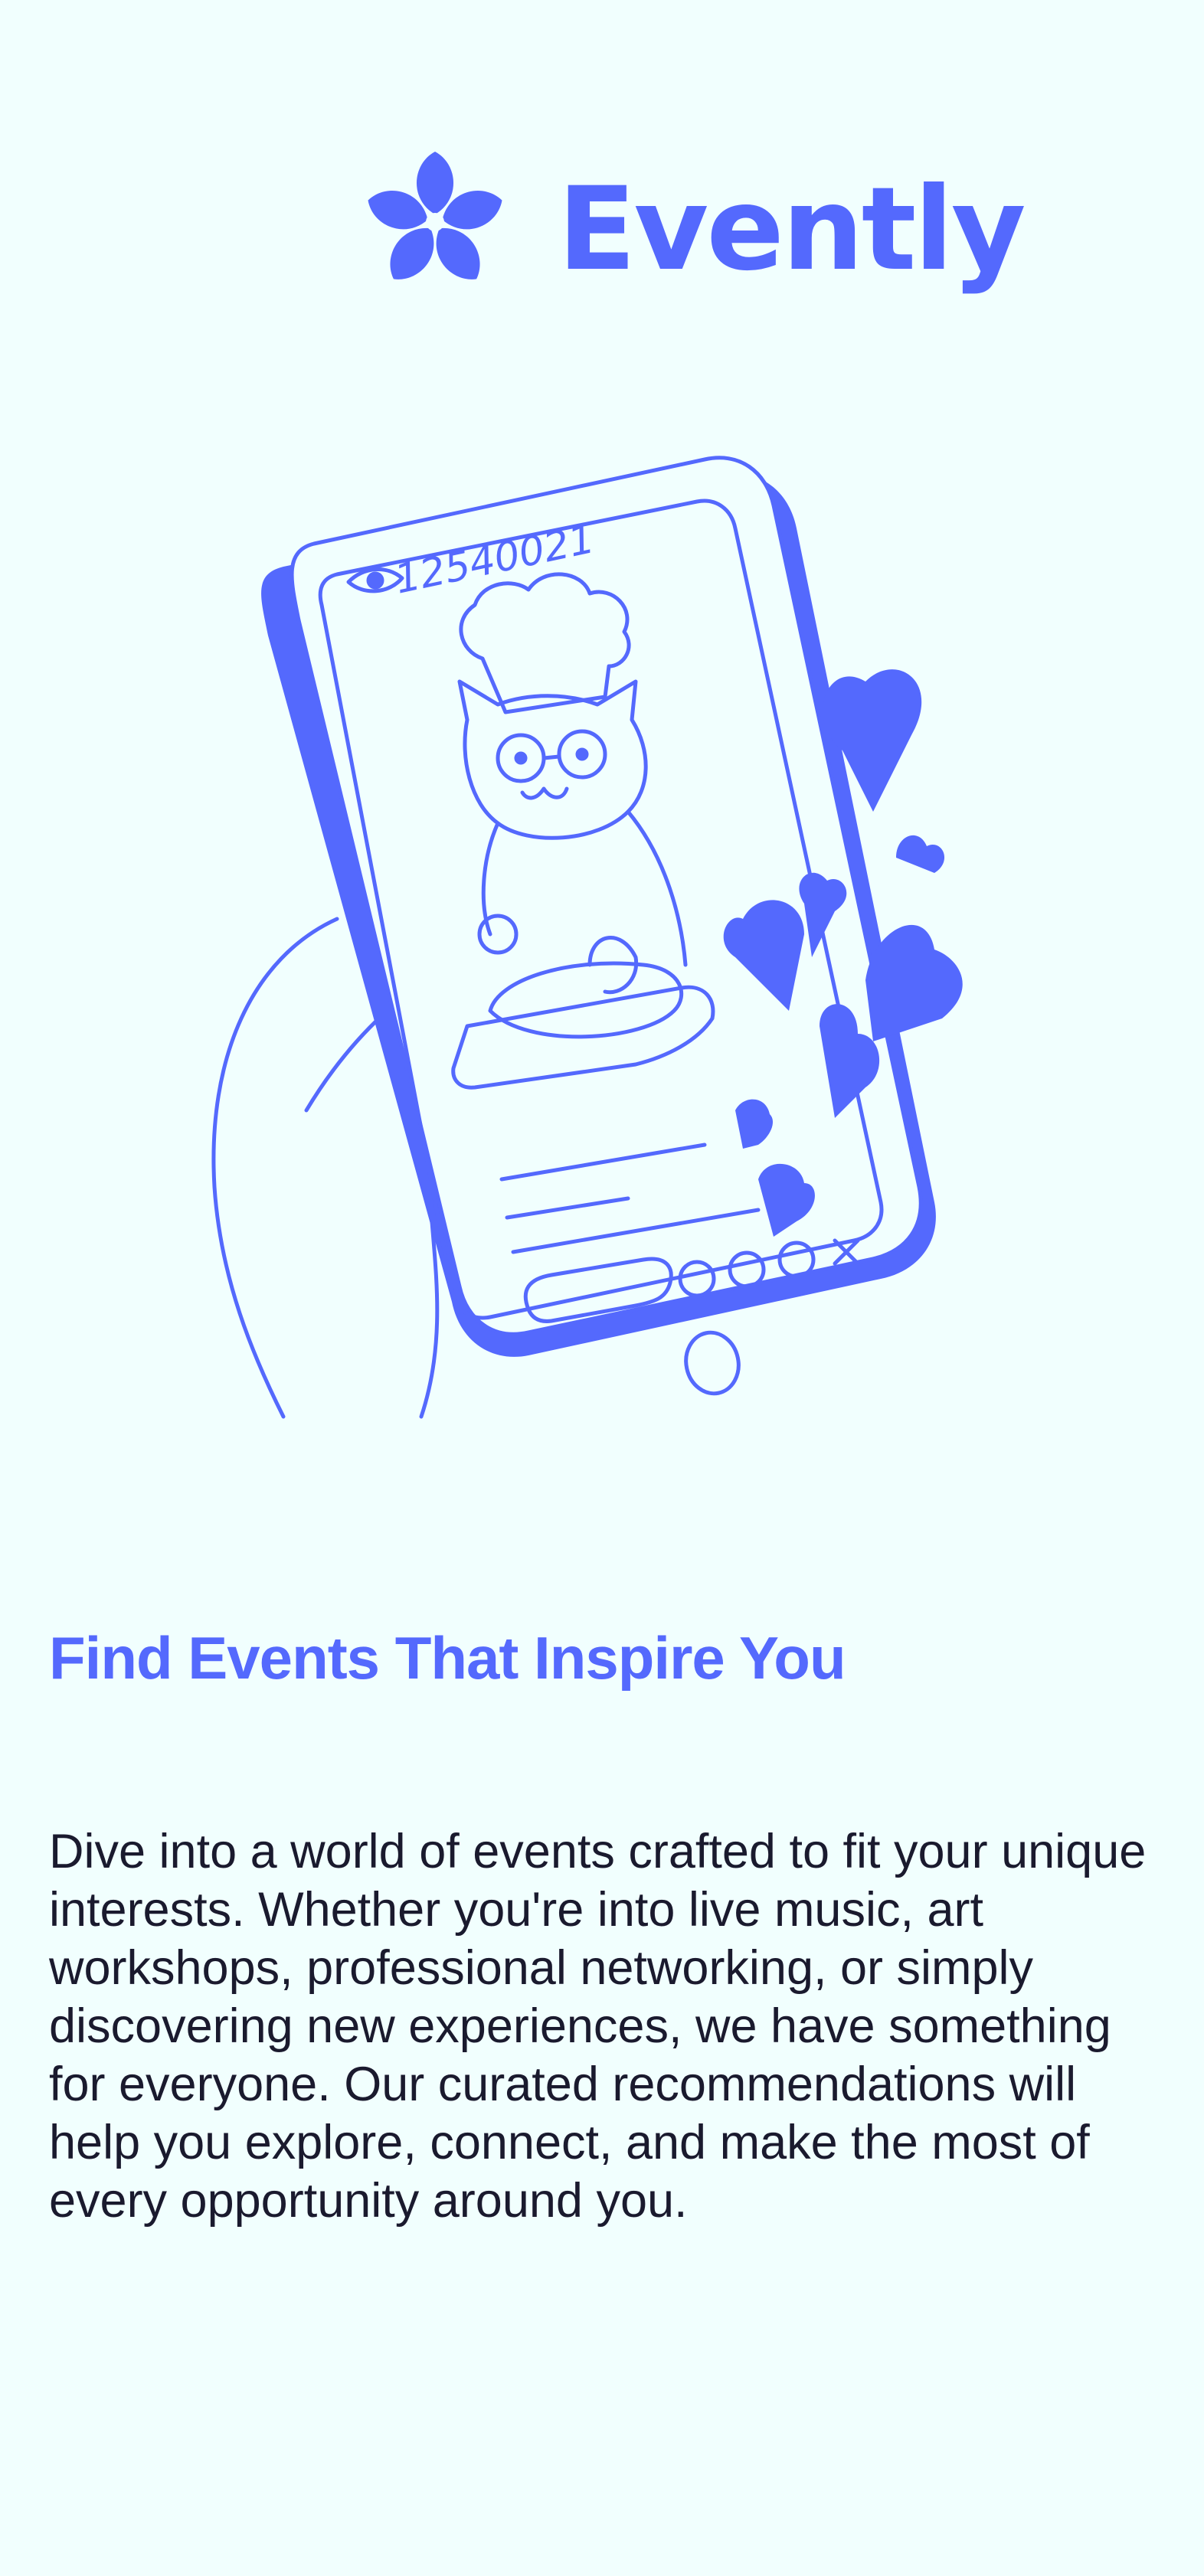 The height and width of the screenshot is (2576, 1204). I want to click on app-logo: Evently, so click(692, 222).